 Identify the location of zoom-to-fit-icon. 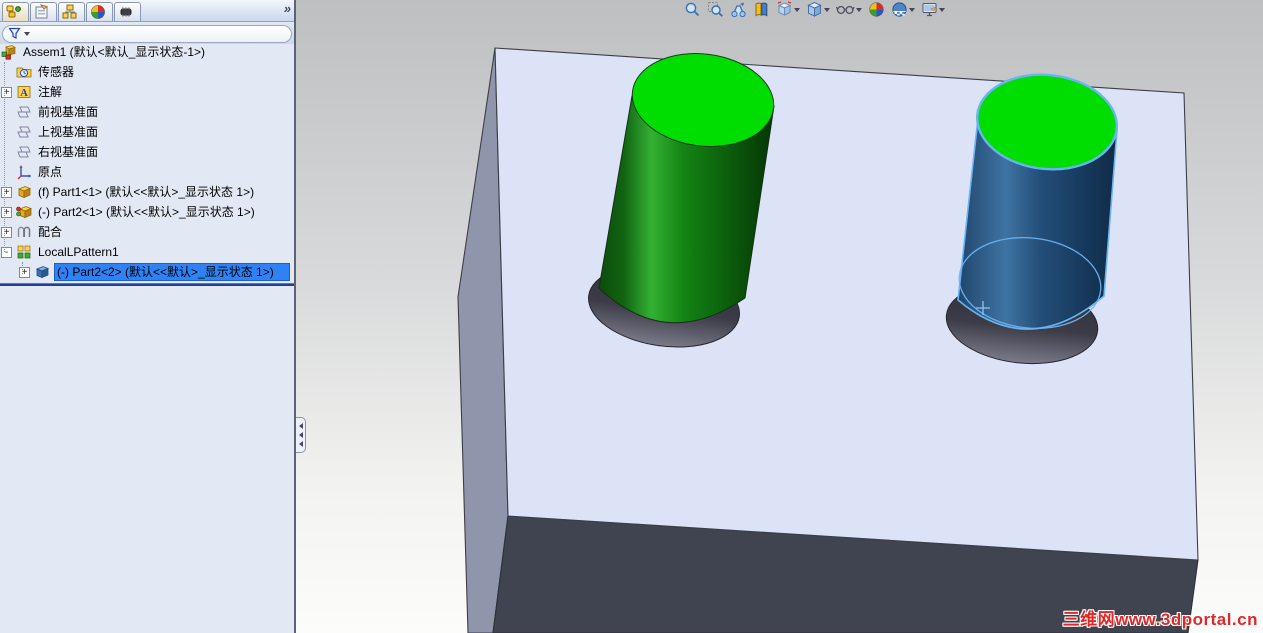
(692, 9).